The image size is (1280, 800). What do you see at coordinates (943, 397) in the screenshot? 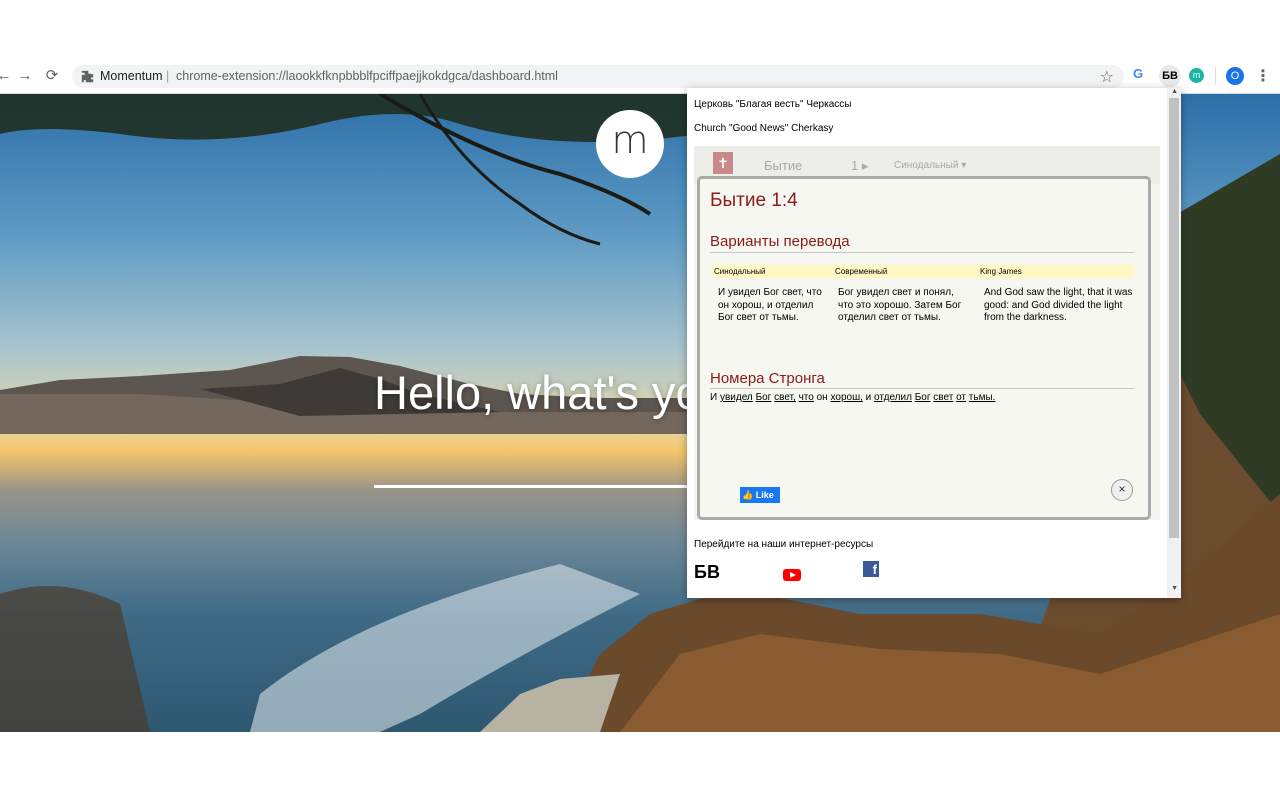
I see `strong-word-link: свет` at bounding box center [943, 397].